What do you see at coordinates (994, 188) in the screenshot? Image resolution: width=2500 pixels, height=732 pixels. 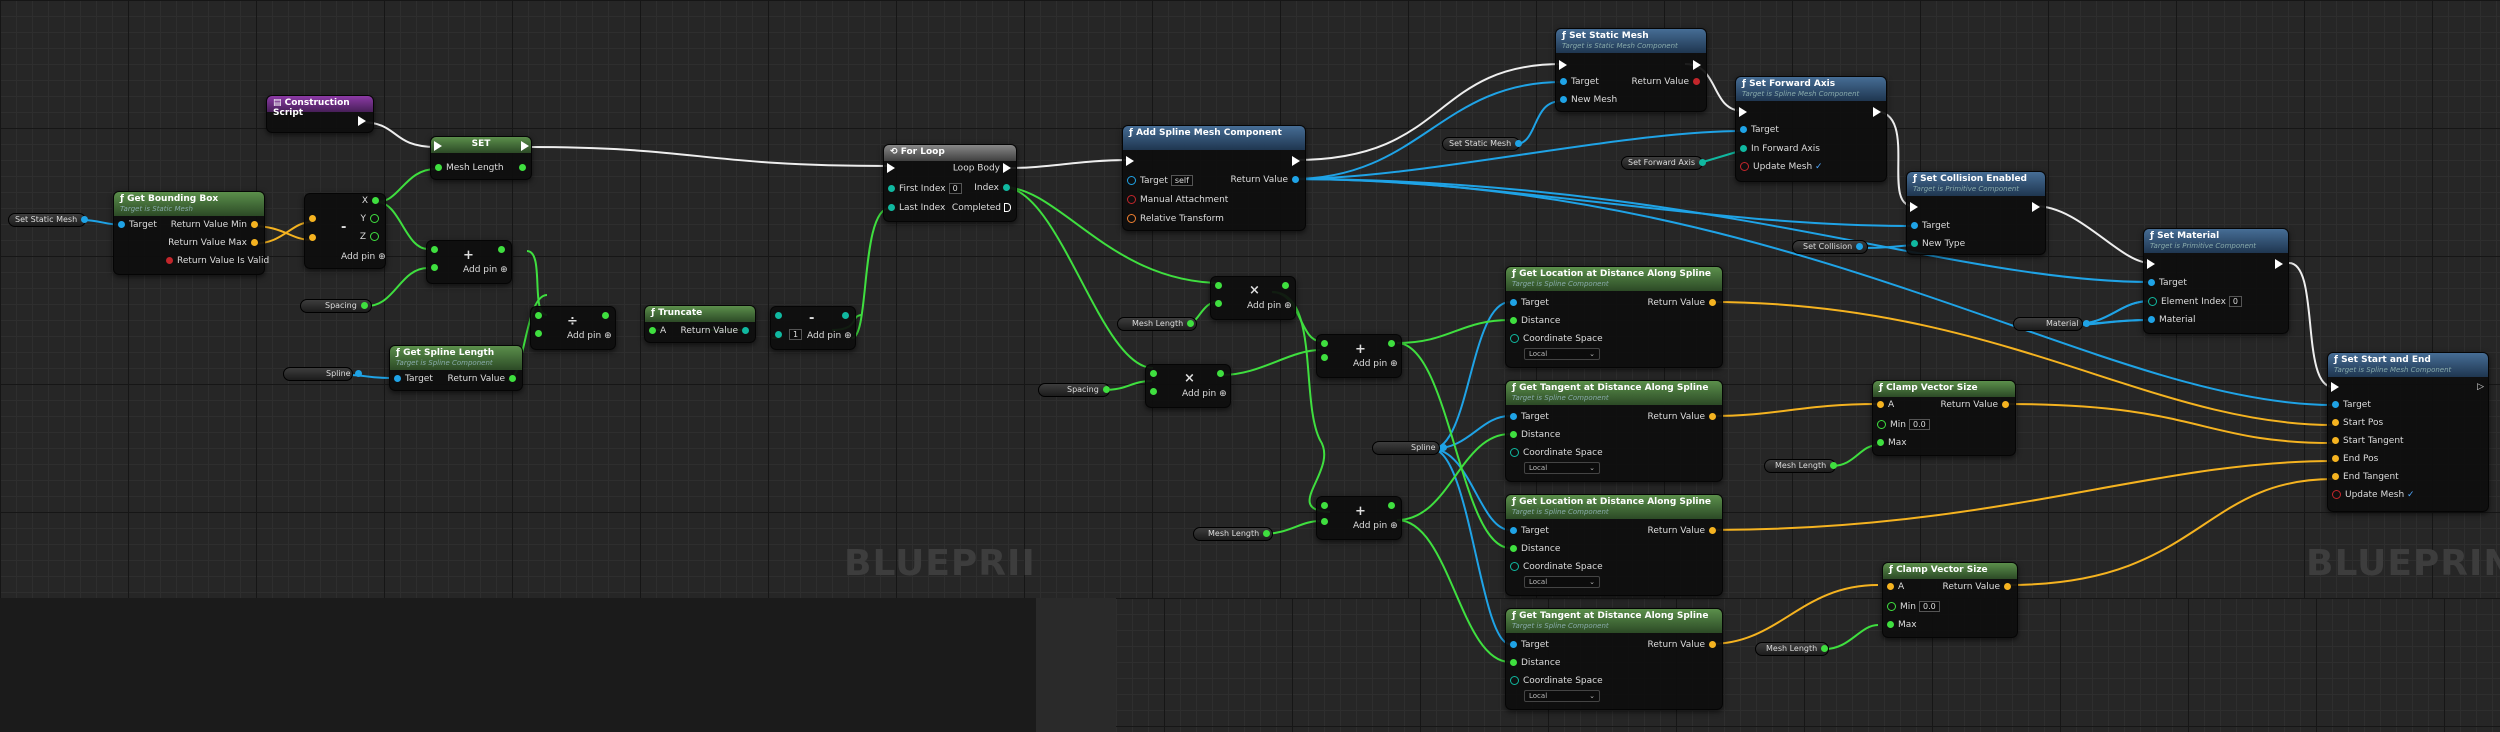 I see `index-pin: Index` at bounding box center [994, 188].